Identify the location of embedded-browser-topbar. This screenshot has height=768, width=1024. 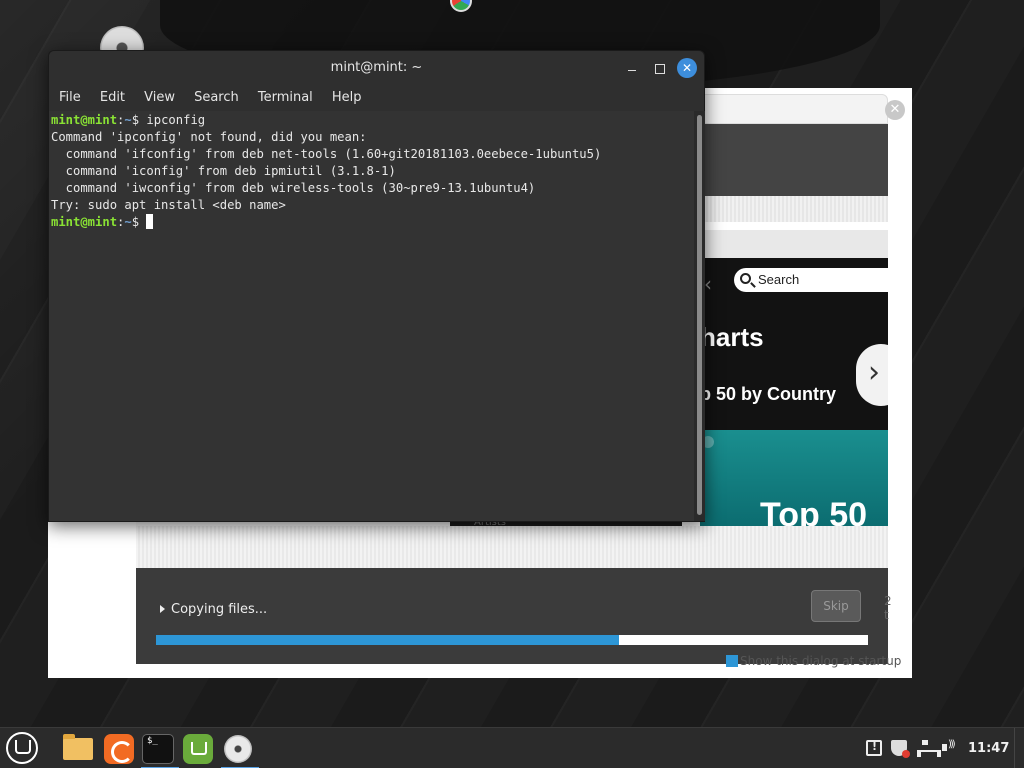
(794, 109).